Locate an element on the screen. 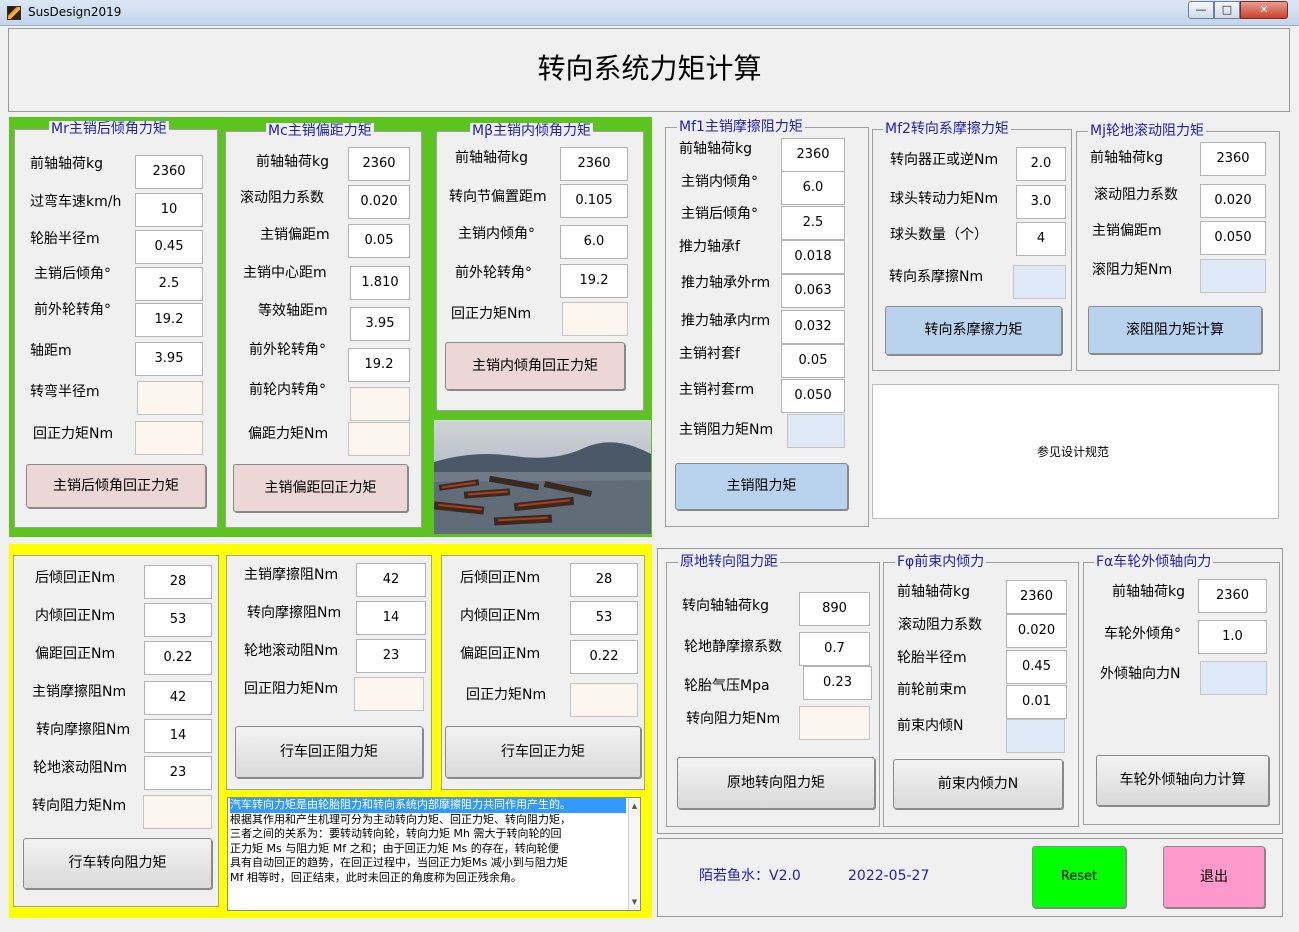  fa-out-label-1: 外倾轴向力N is located at coordinates (1140, 674).